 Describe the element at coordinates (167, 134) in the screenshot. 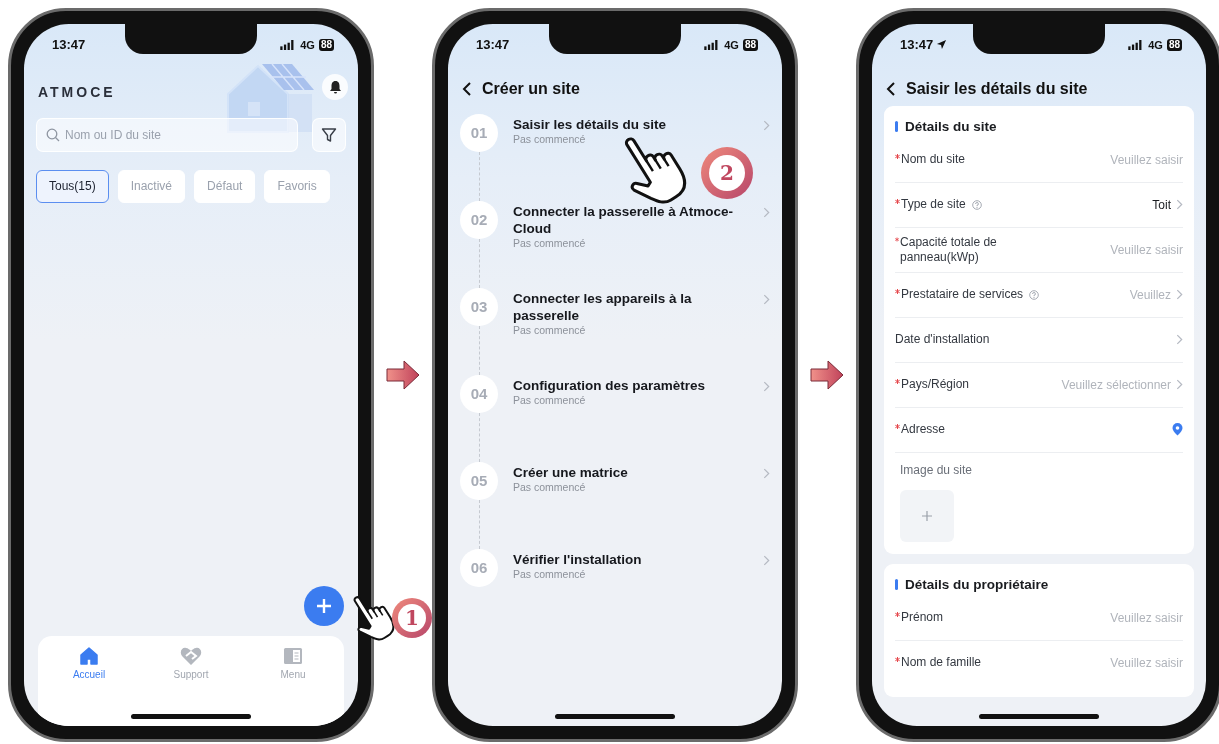

I see `search-field: Nom ou ID du site` at that location.